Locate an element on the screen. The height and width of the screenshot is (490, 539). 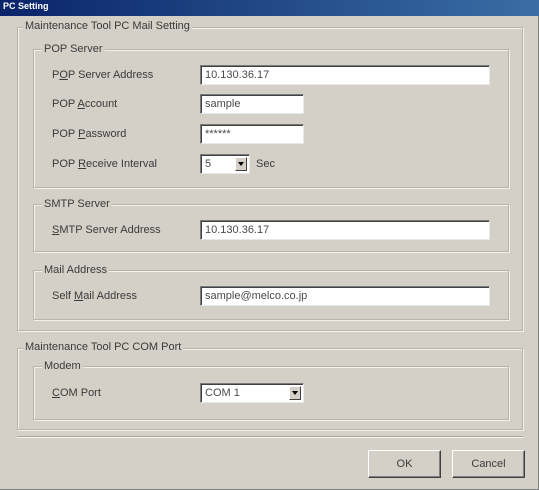
com-port-value: COM 1 is located at coordinates (222, 393).